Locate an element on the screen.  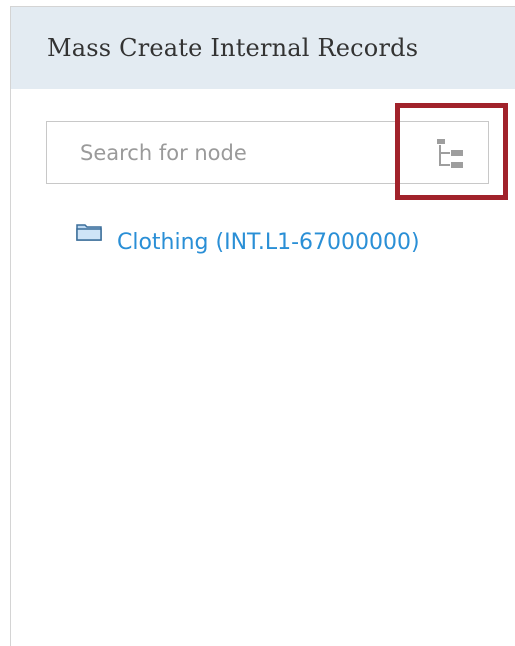
folder-icon is located at coordinates (89, 232).